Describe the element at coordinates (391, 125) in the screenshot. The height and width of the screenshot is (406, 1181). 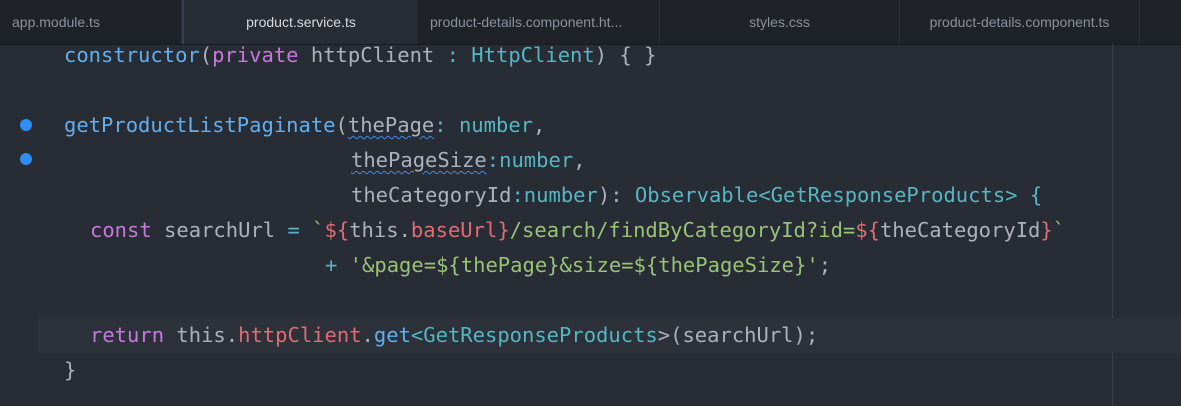
I see `token-param: thePage` at that location.